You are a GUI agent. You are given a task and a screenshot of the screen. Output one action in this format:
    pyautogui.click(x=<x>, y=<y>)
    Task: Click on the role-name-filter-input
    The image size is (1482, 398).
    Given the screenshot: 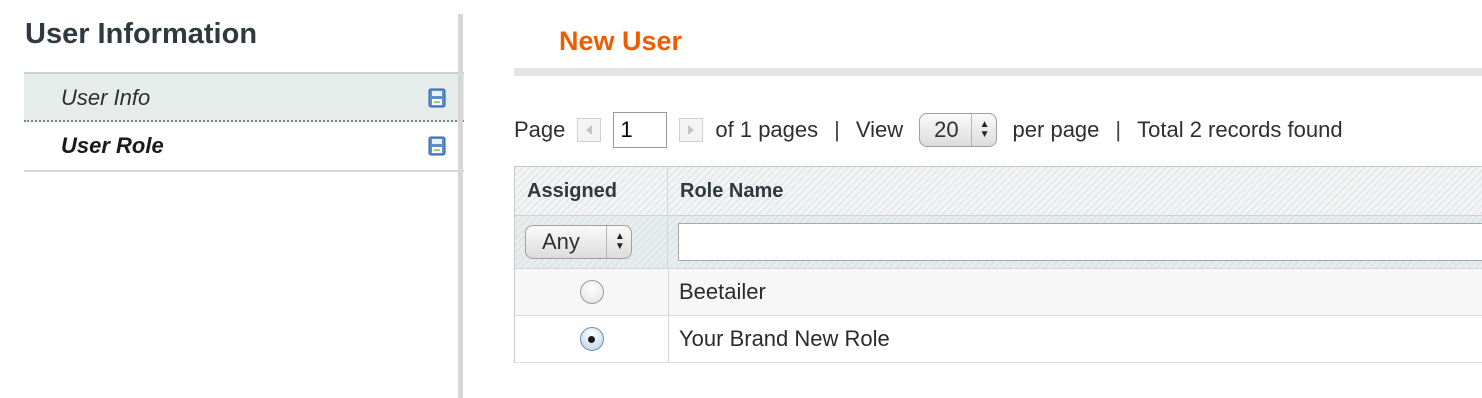 What is the action you would take?
    pyautogui.click(x=1080, y=242)
    